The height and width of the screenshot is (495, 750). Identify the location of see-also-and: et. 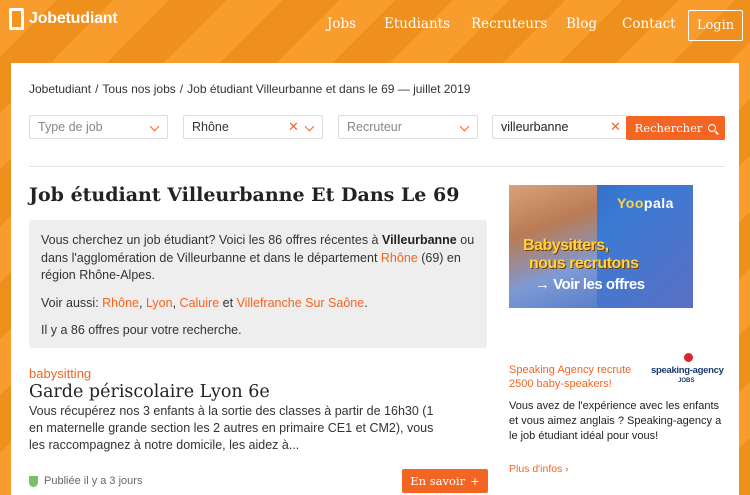
(228, 302).